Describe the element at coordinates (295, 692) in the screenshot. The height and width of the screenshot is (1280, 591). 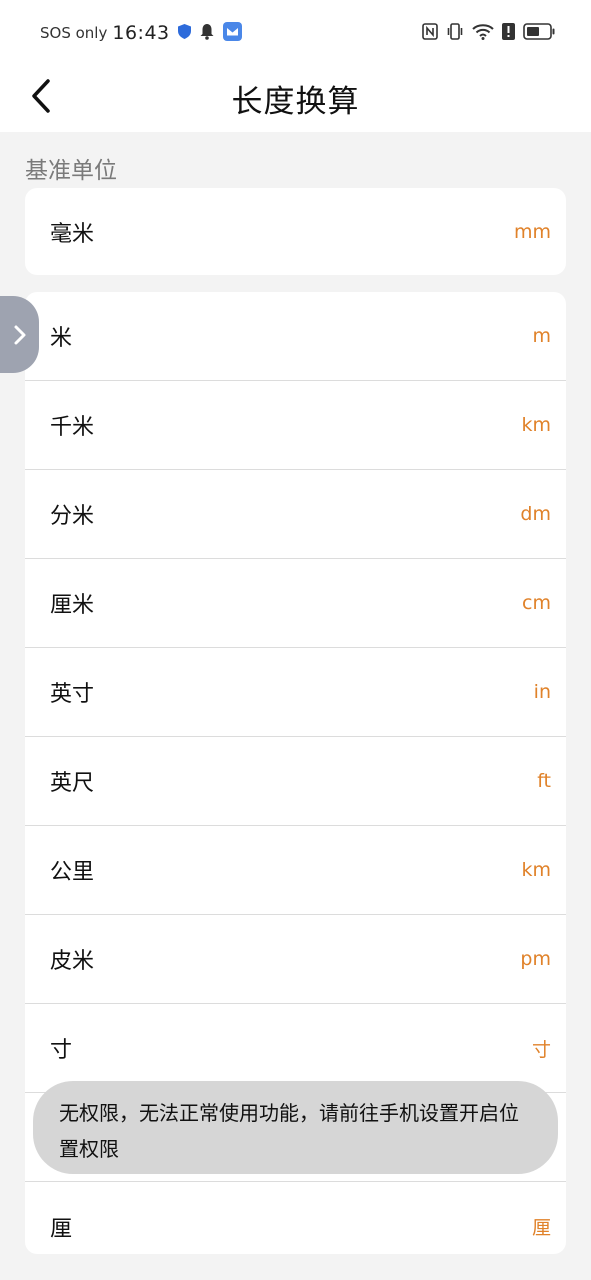
I see `unit-row: 英寸 in` at that location.